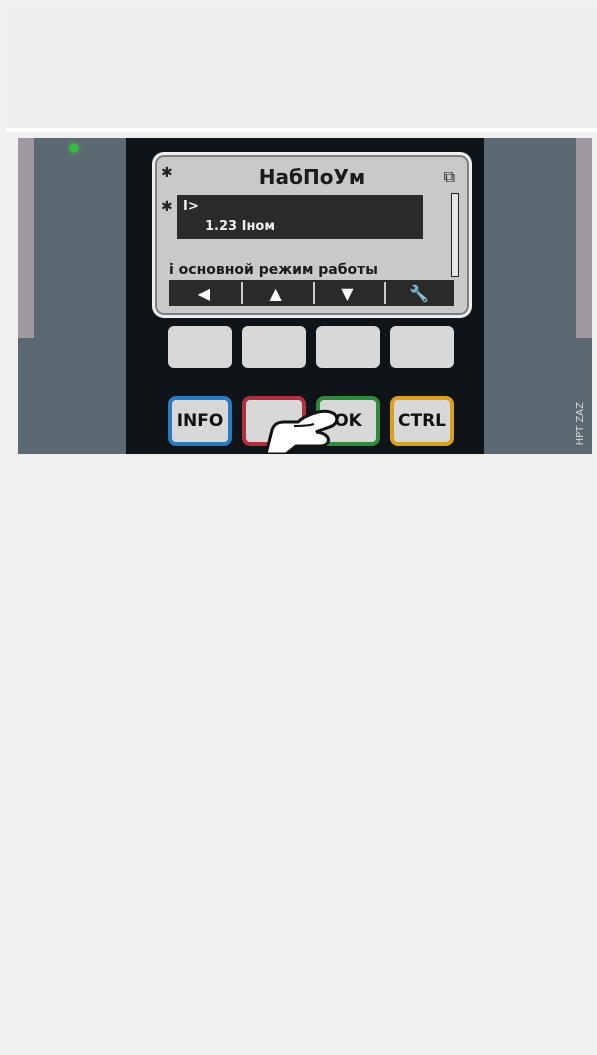 This screenshot has height=1055, width=597. Describe the element at coordinates (167, 207) in the screenshot. I see `asterisk-icon: ✱` at that location.